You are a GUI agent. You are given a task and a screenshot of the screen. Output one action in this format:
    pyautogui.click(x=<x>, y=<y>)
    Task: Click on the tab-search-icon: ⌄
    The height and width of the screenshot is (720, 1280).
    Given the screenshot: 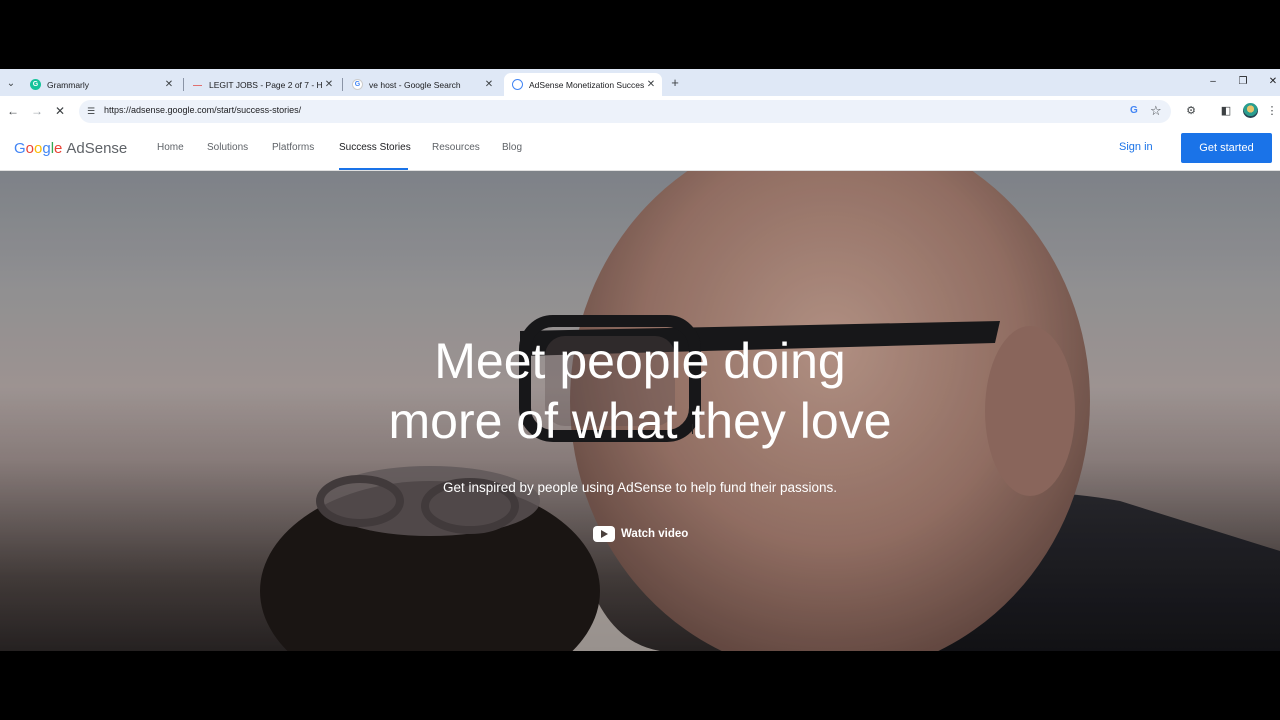 What is the action you would take?
    pyautogui.click(x=11, y=83)
    